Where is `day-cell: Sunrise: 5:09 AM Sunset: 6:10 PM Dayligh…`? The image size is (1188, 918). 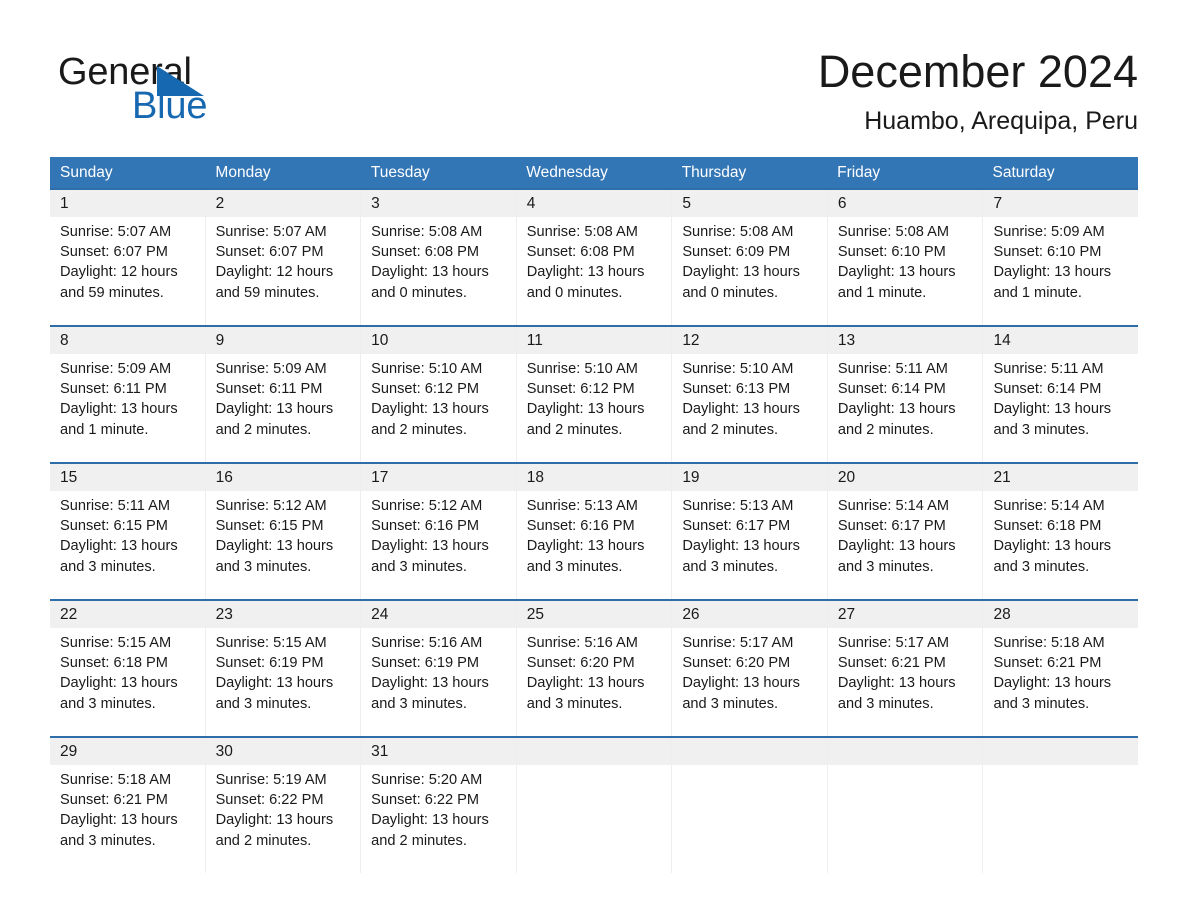 day-cell: Sunrise: 5:09 AM Sunset: 6:10 PM Dayligh… is located at coordinates (1060, 271).